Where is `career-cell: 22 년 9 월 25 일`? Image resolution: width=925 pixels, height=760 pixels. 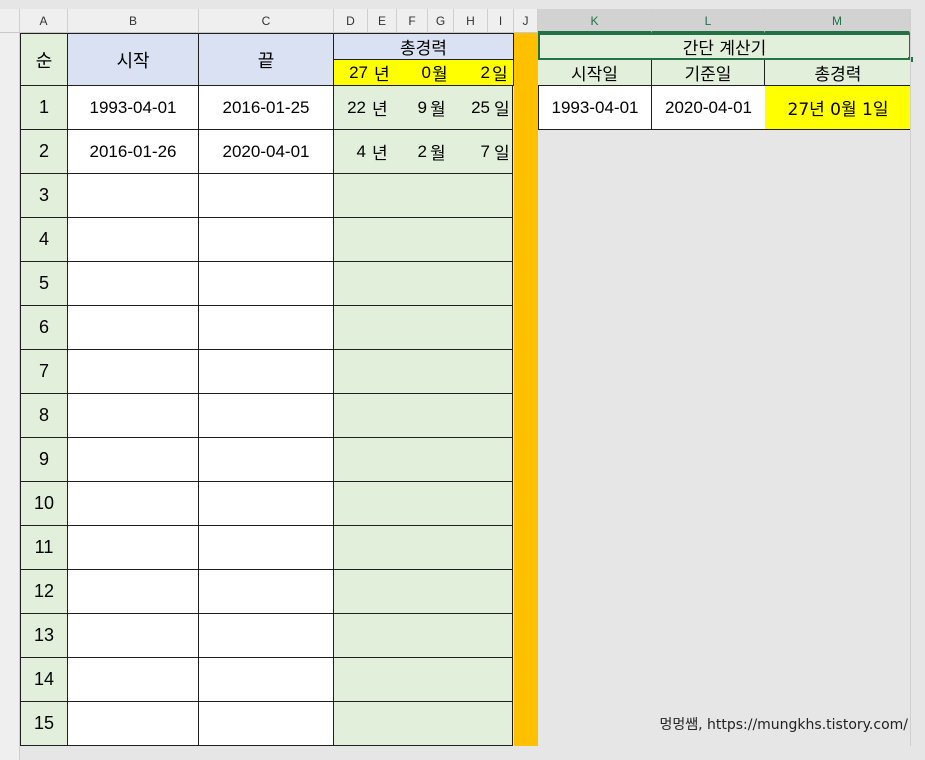
career-cell: 22 년 9 월 25 일 is located at coordinates (423, 108).